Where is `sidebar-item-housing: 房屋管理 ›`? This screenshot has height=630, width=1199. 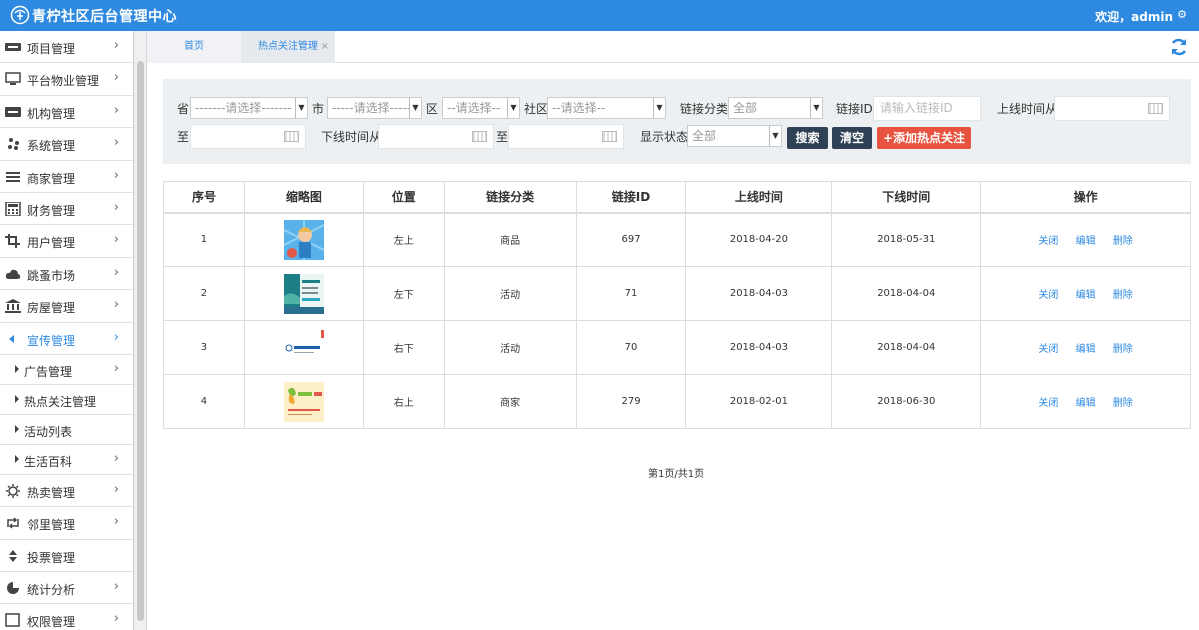
sidebar-item-housing: 房屋管理 › is located at coordinates (66, 306).